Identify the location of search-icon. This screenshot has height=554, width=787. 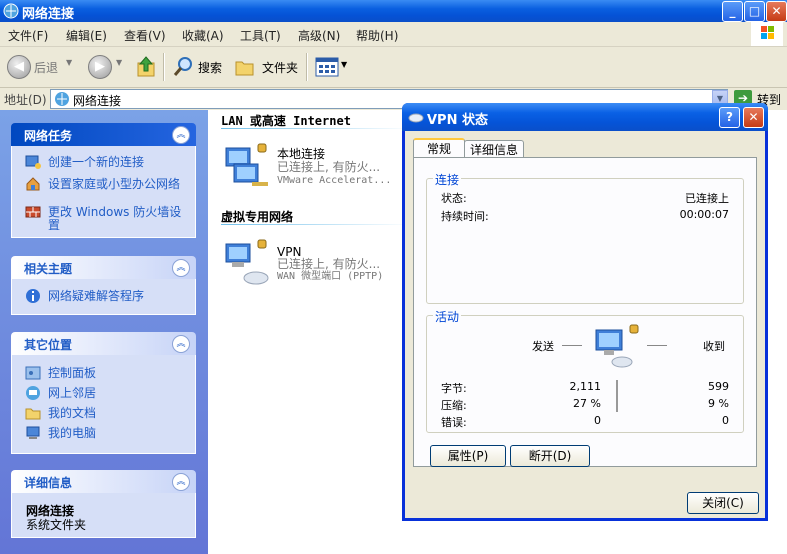
(183, 67).